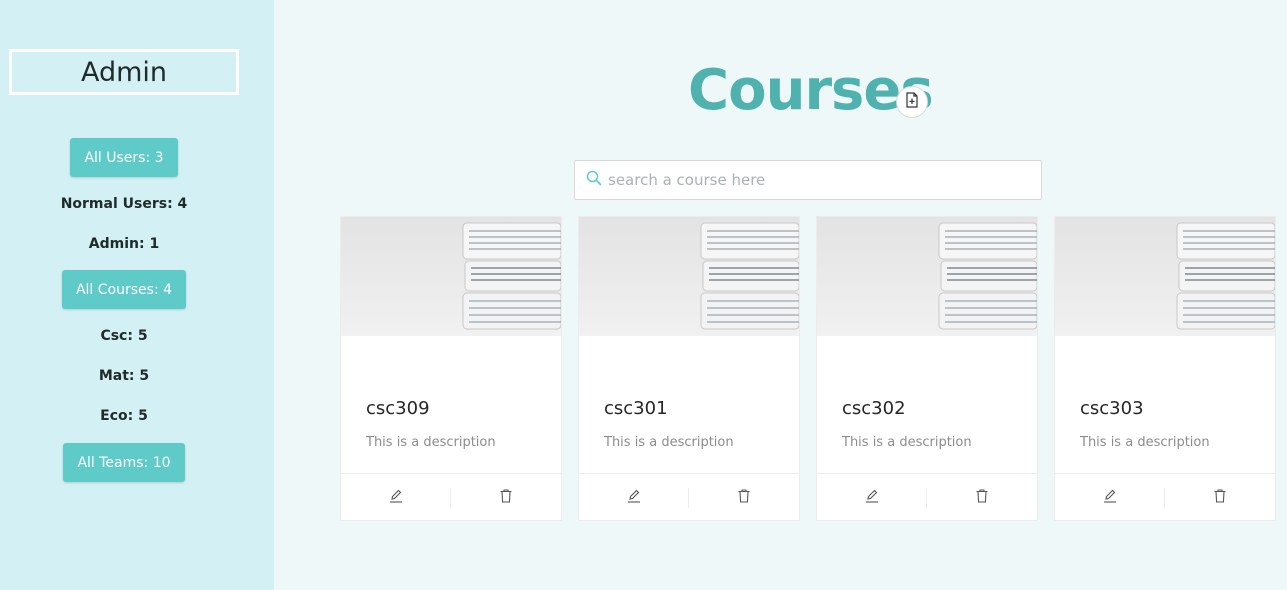  What do you see at coordinates (124, 462) in the screenshot?
I see `all-teams-button: All Teams: 10` at bounding box center [124, 462].